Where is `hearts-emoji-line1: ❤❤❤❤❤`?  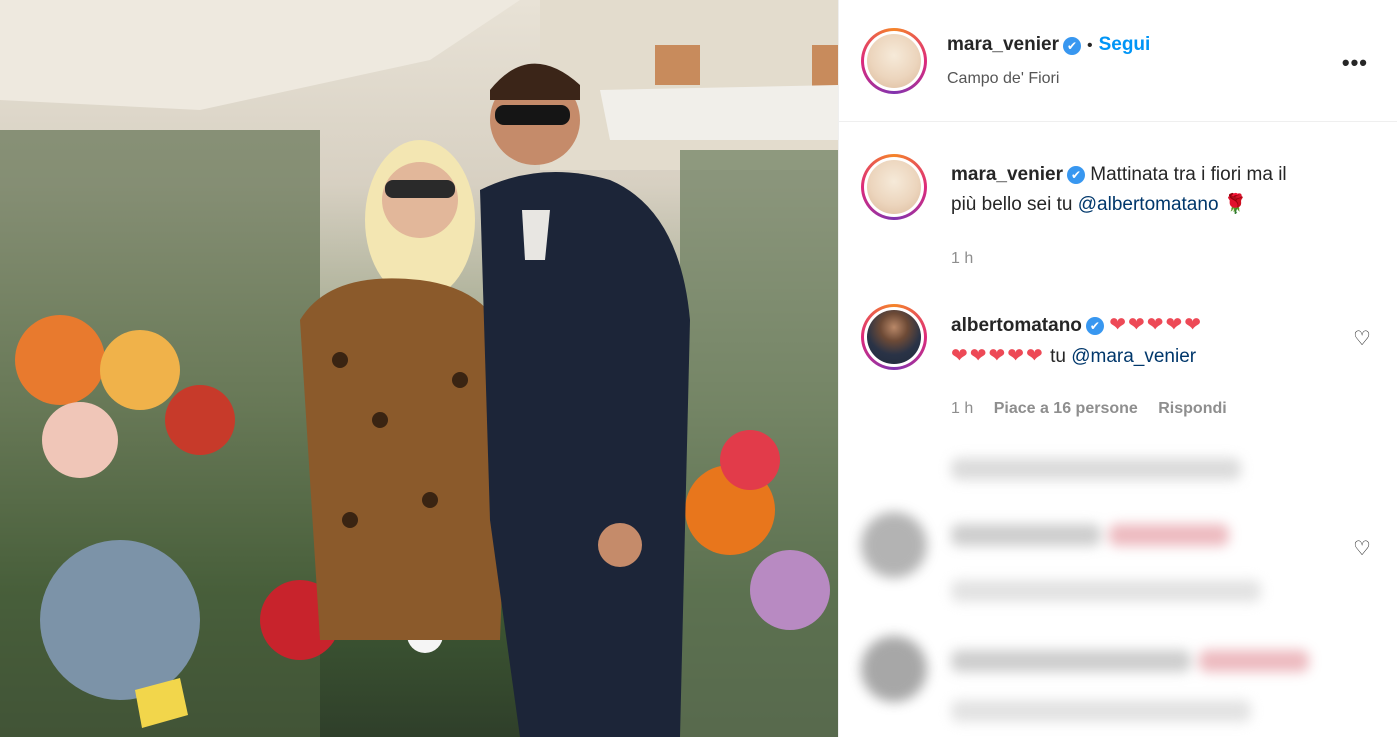 hearts-emoji-line1: ❤❤❤❤❤ is located at coordinates (1156, 325).